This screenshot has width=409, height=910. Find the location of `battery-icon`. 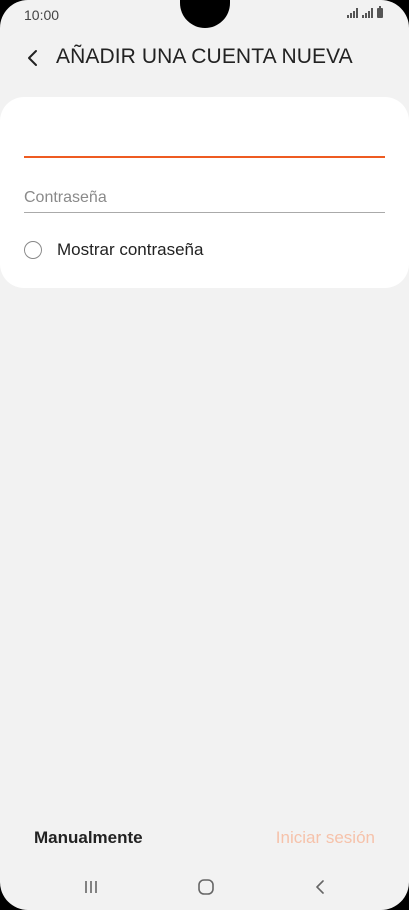

battery-icon is located at coordinates (380, 12).